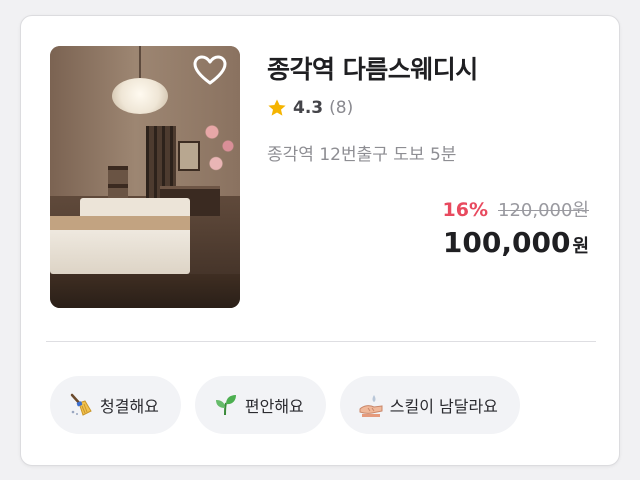  Describe the element at coordinates (580, 246) in the screenshot. I see `currency-unit: 원` at that location.